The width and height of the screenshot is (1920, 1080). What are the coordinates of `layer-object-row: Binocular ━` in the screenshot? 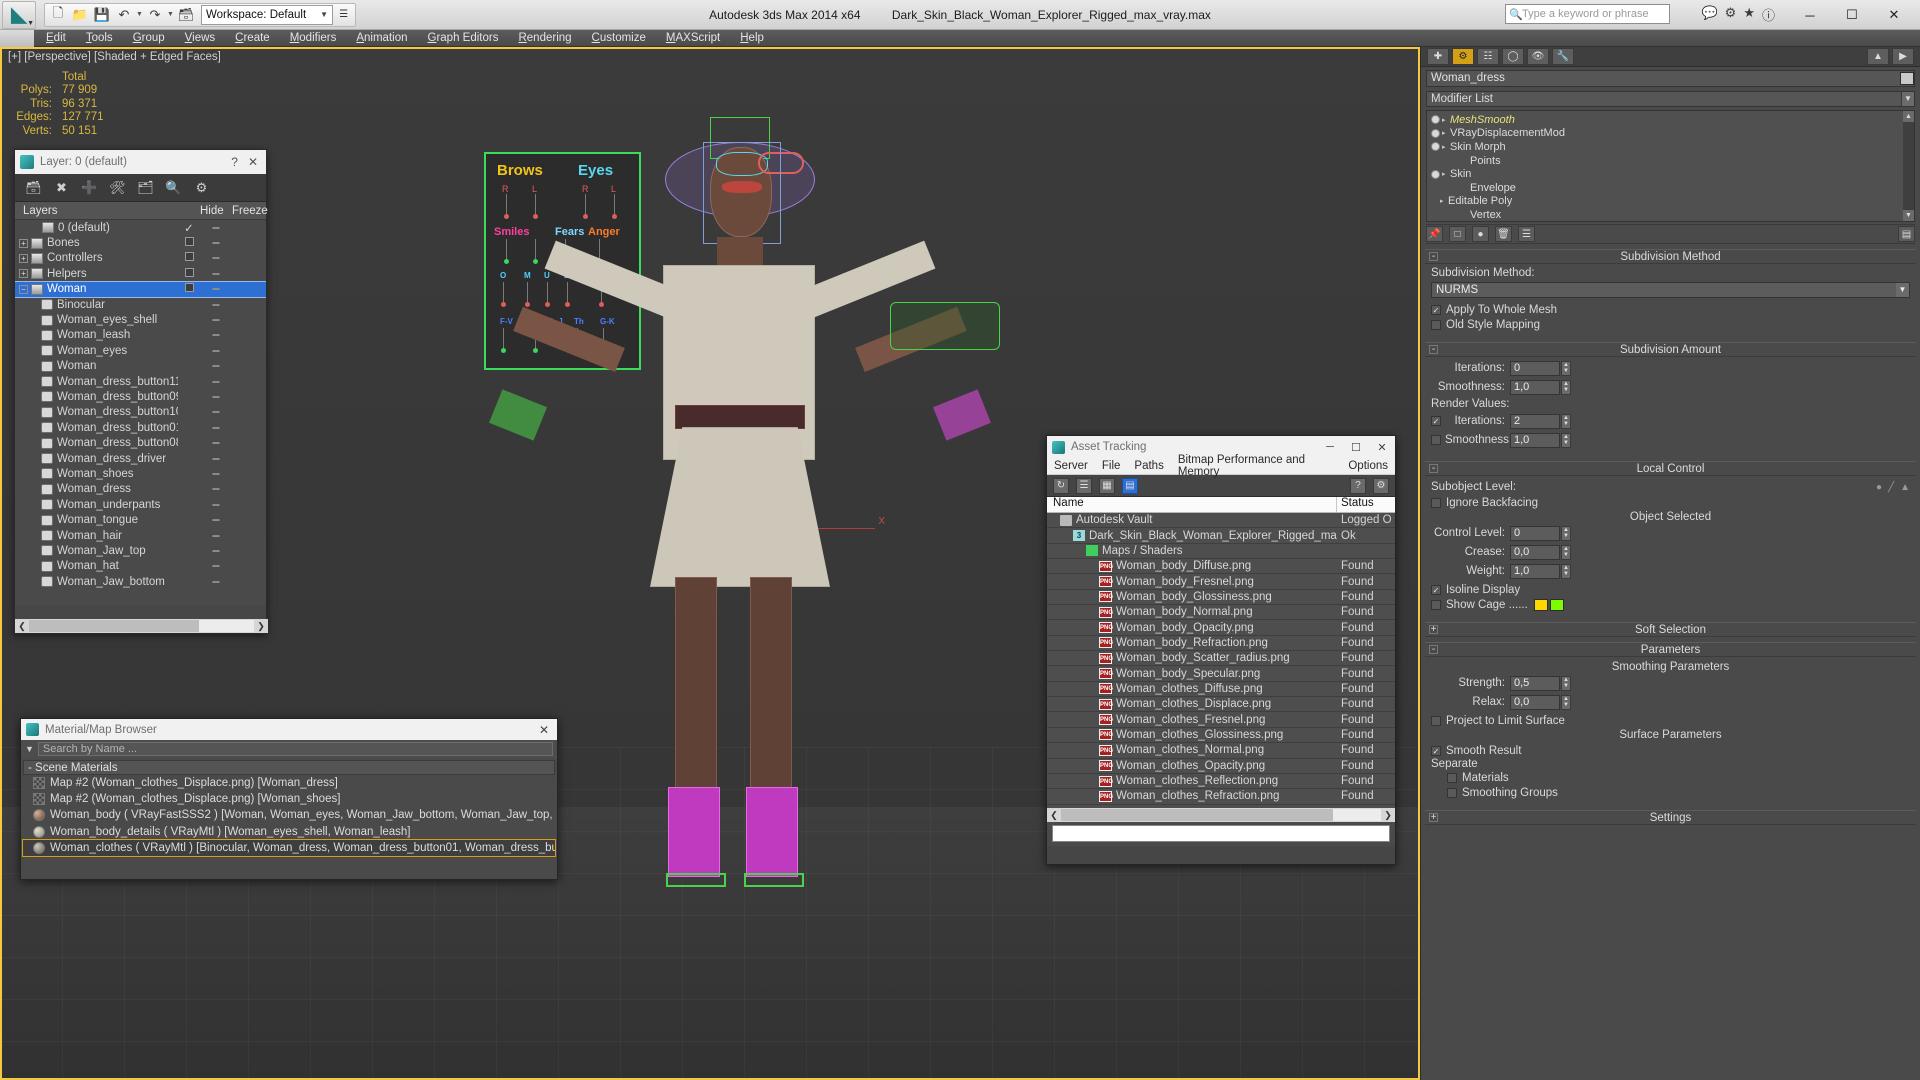 It's located at (140, 304).